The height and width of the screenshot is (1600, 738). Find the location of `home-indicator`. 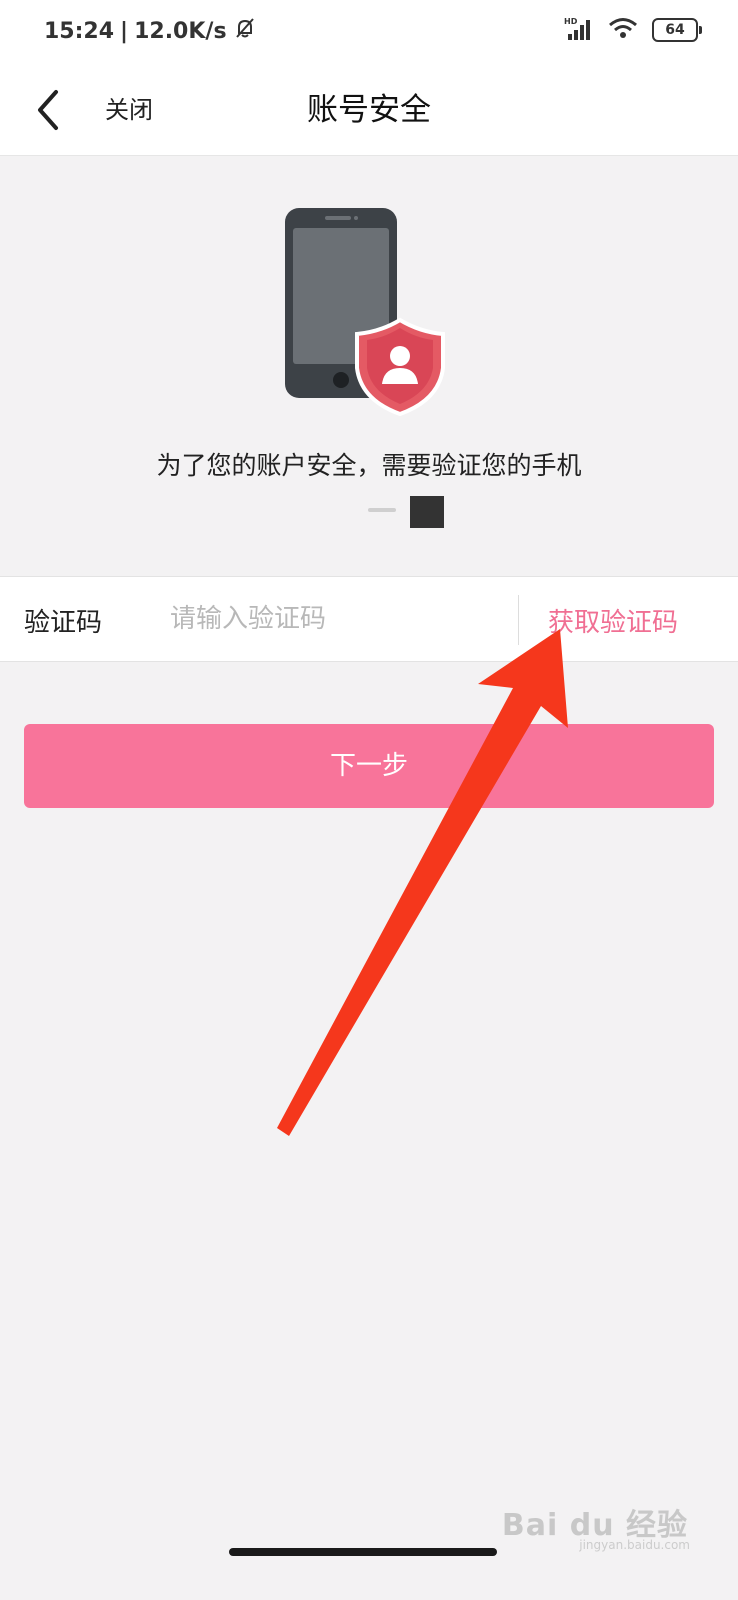

home-indicator is located at coordinates (363, 1552).